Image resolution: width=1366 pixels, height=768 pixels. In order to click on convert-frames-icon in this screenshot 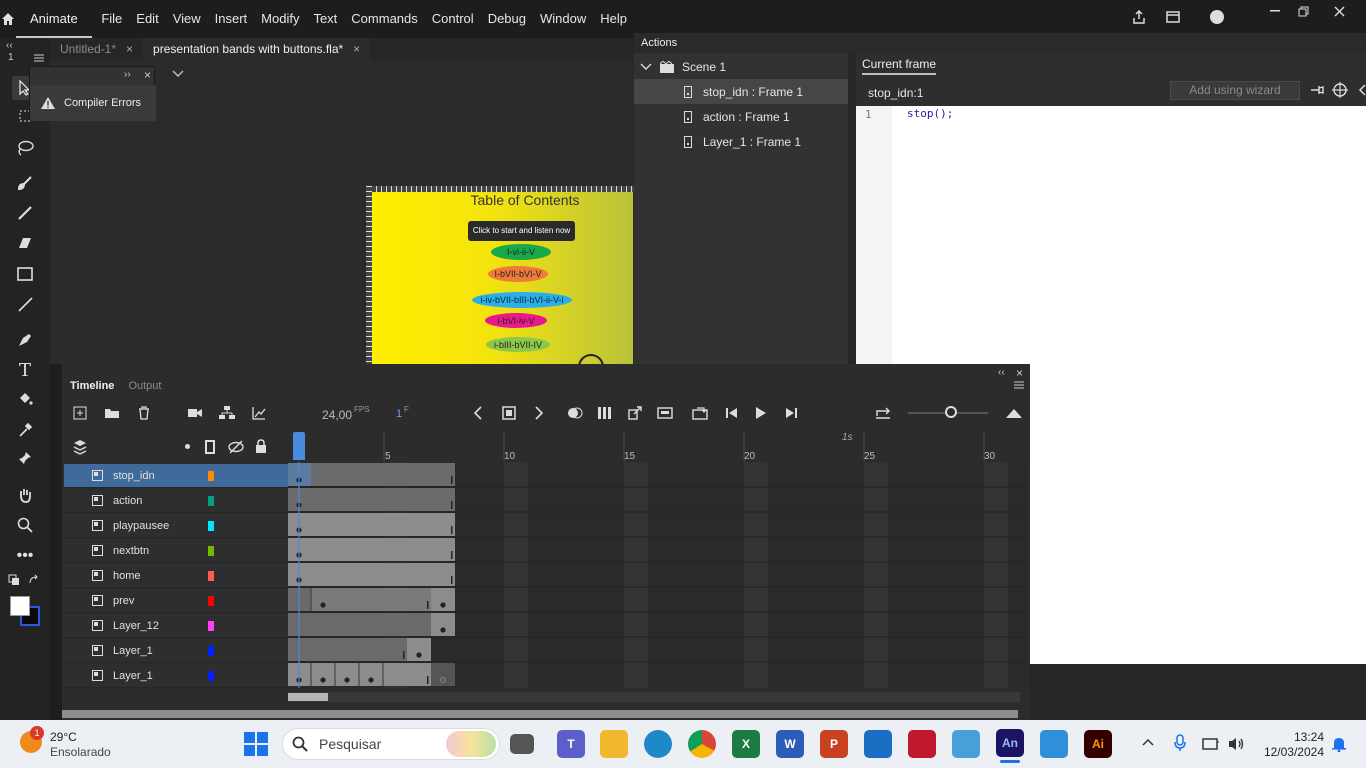, I will do `click(700, 413)`.